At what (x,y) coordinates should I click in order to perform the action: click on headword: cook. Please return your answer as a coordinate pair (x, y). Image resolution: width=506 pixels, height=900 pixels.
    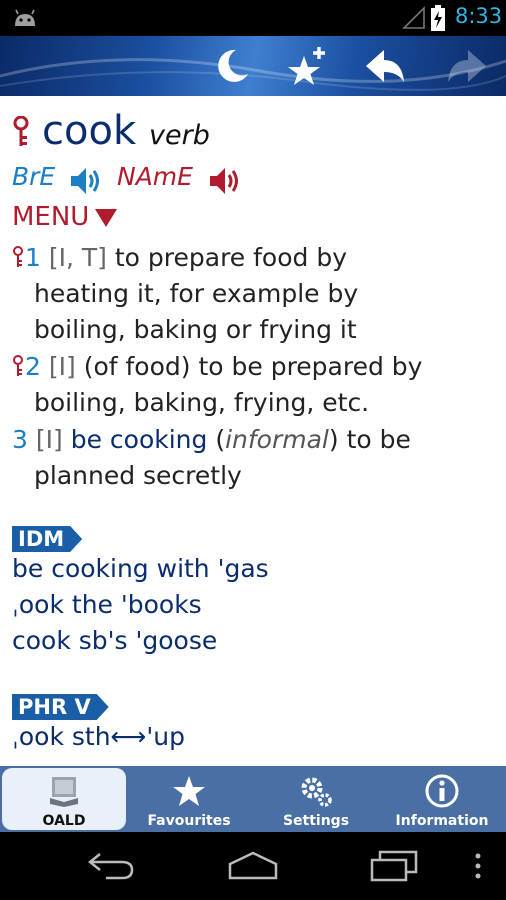
    Looking at the image, I should click on (89, 131).